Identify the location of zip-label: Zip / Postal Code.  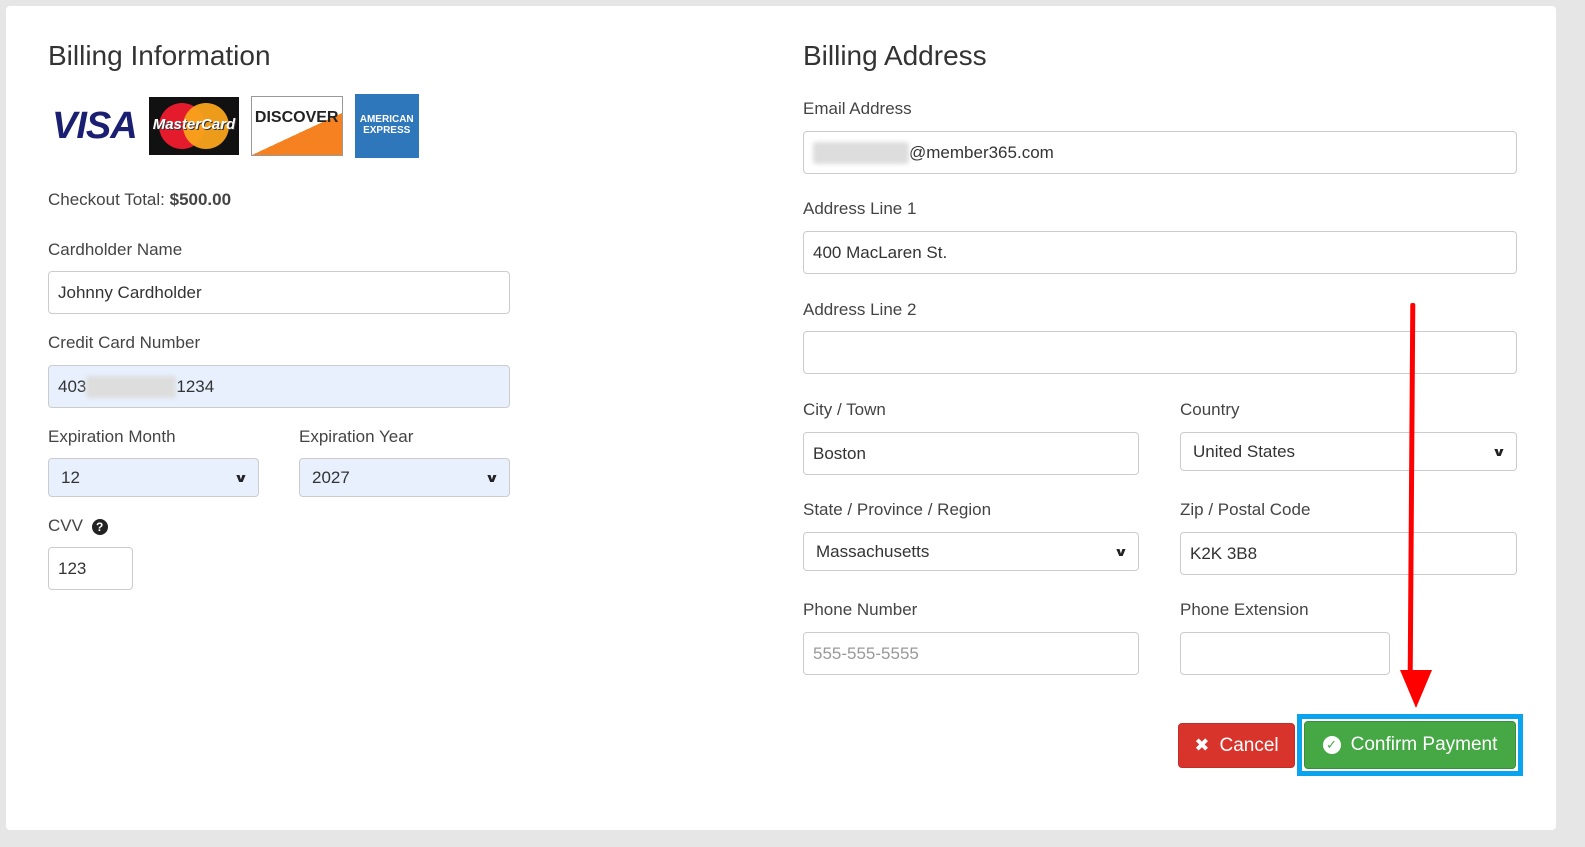
(1245, 509).